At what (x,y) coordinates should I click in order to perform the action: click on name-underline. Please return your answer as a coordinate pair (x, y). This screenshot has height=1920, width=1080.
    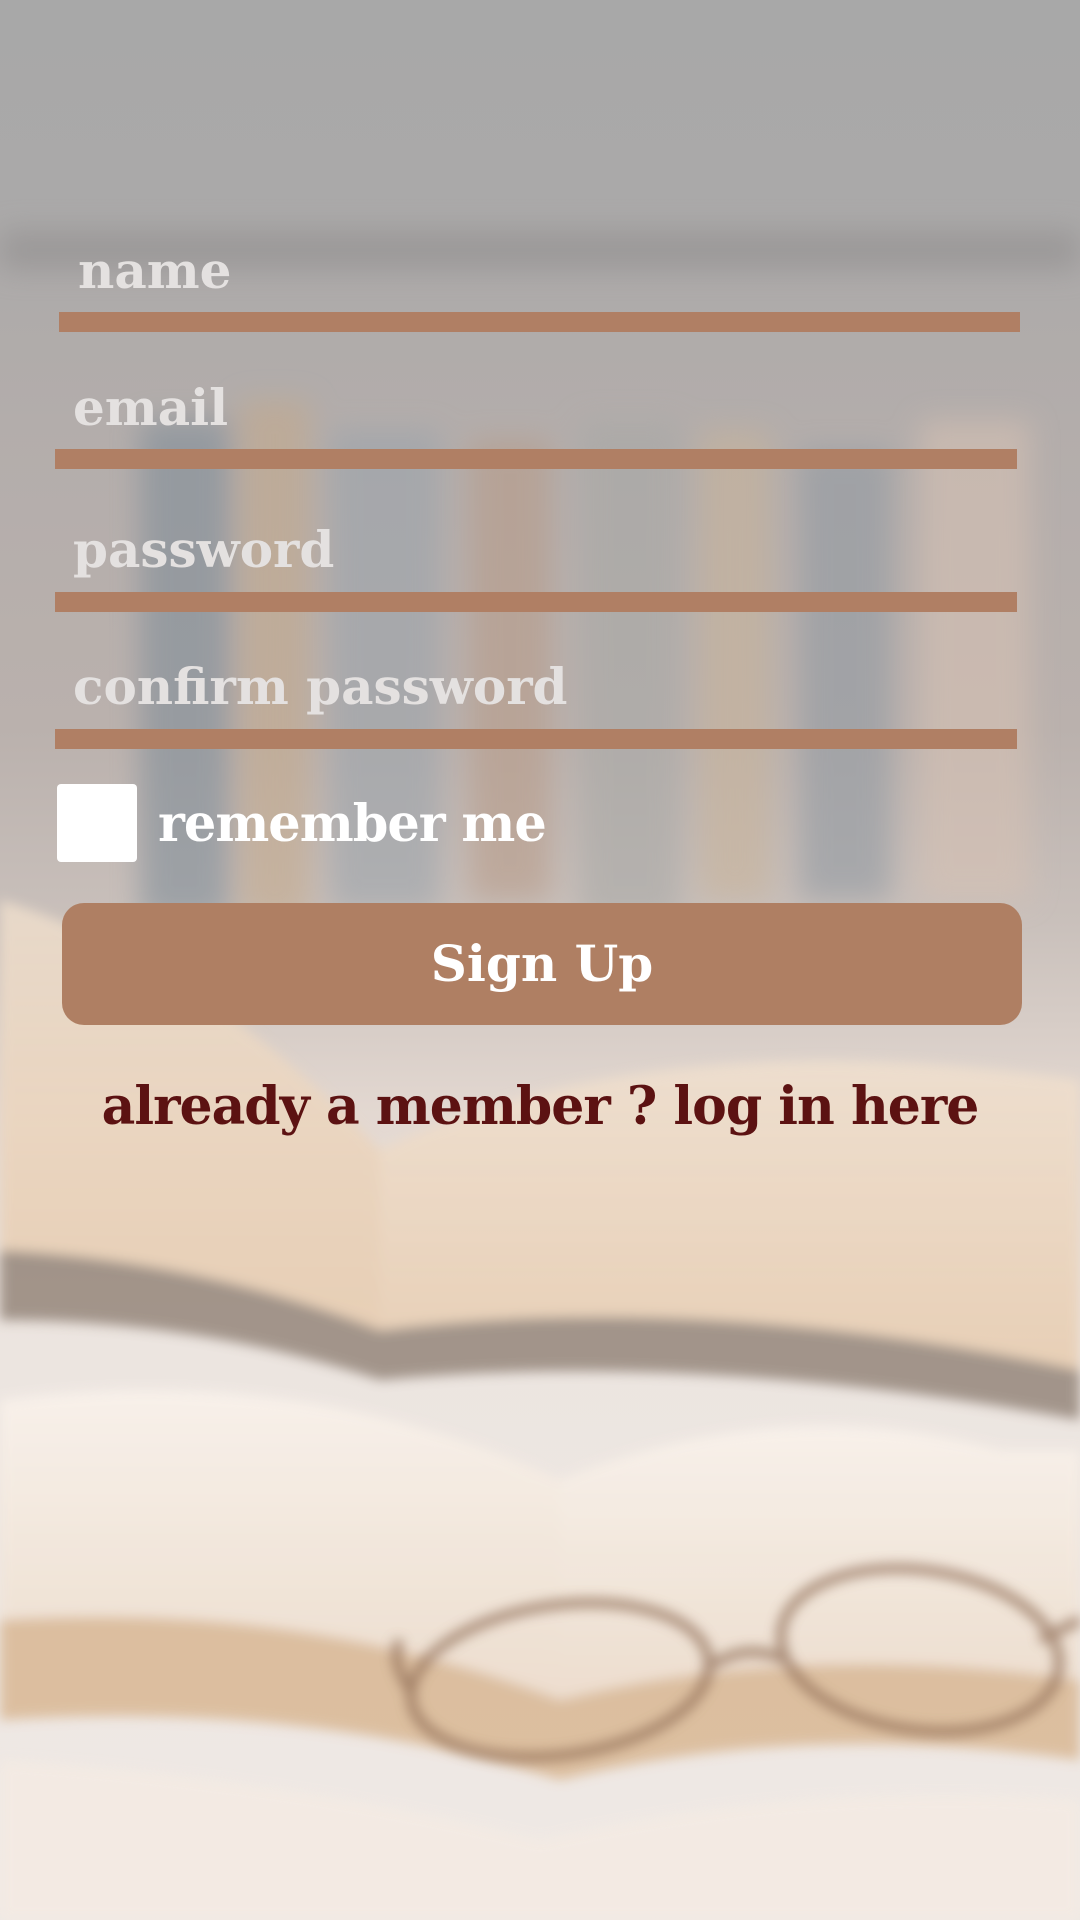
    Looking at the image, I should click on (539, 322).